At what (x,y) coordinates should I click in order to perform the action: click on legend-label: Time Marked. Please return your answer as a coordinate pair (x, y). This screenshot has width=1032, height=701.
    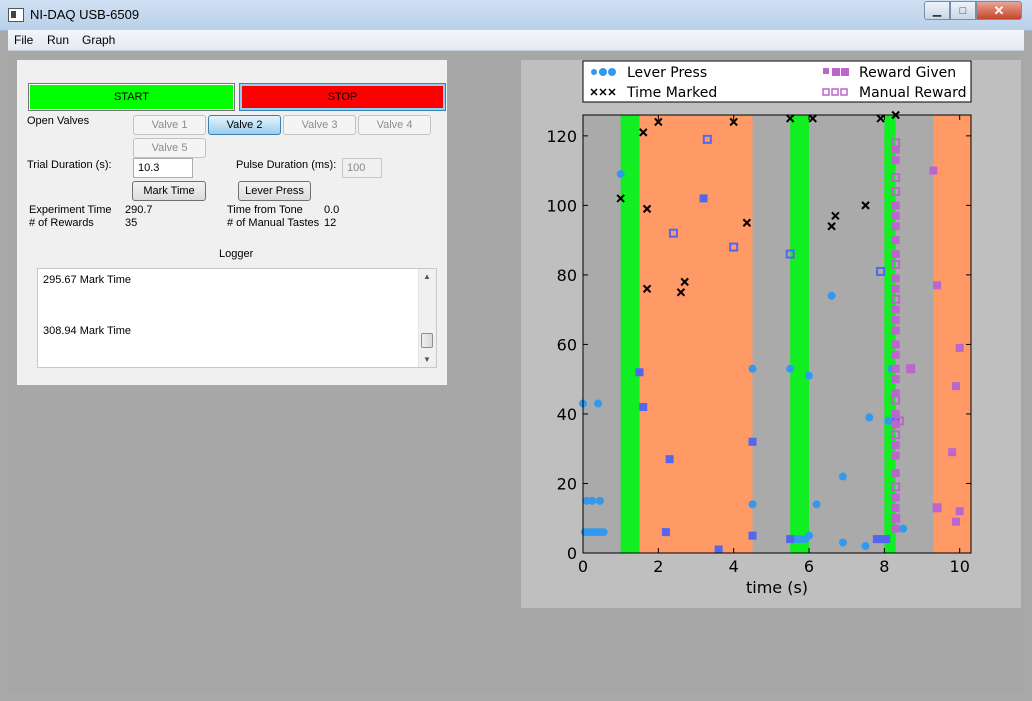
    Looking at the image, I should click on (671, 93).